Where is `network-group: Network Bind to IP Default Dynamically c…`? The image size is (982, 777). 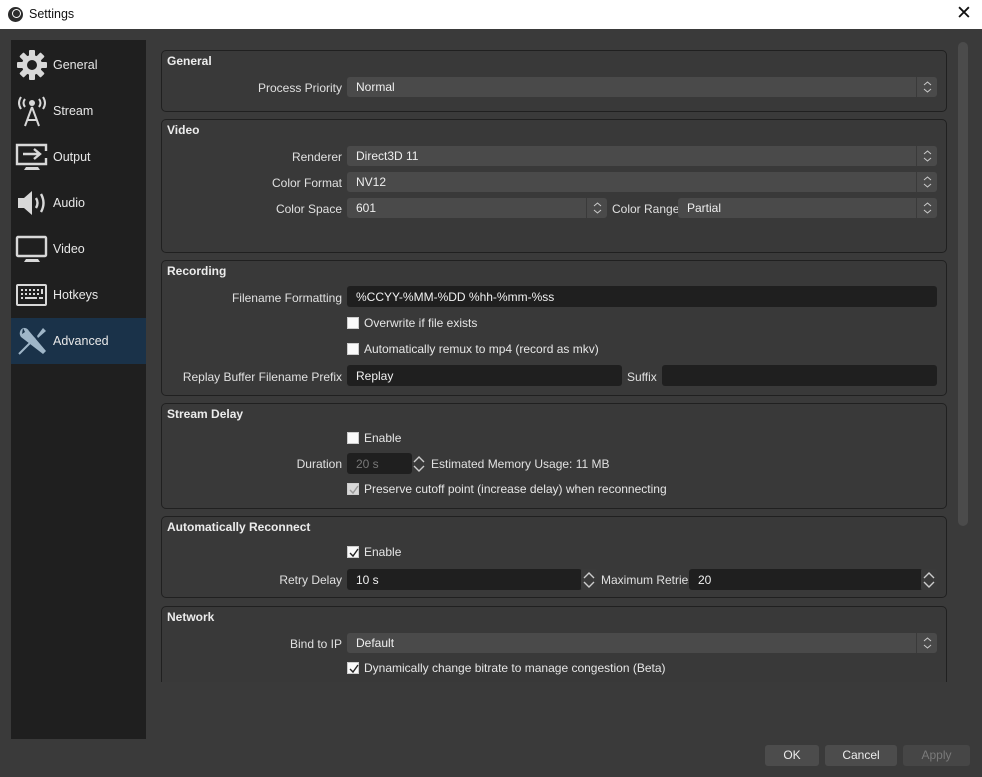
network-group: Network Bind to IP Default Dynamically c… is located at coordinates (554, 644).